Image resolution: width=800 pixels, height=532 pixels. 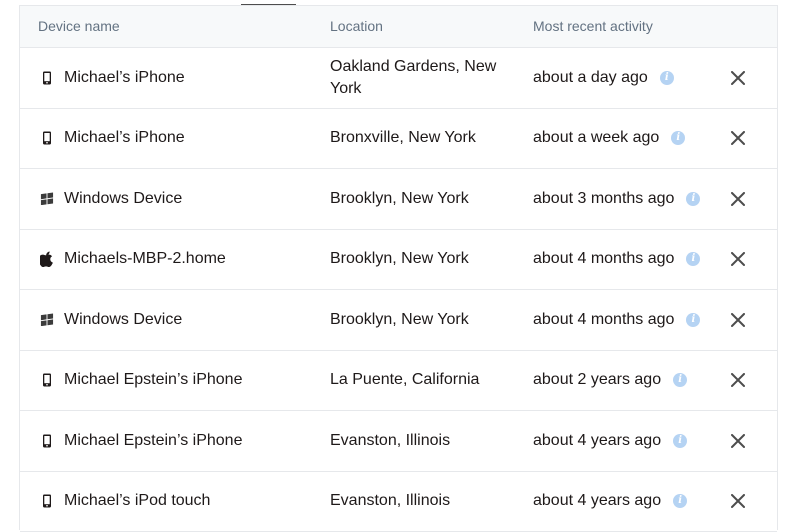 I want to click on device-activity: about 2 years ago i, so click(x=610, y=380).